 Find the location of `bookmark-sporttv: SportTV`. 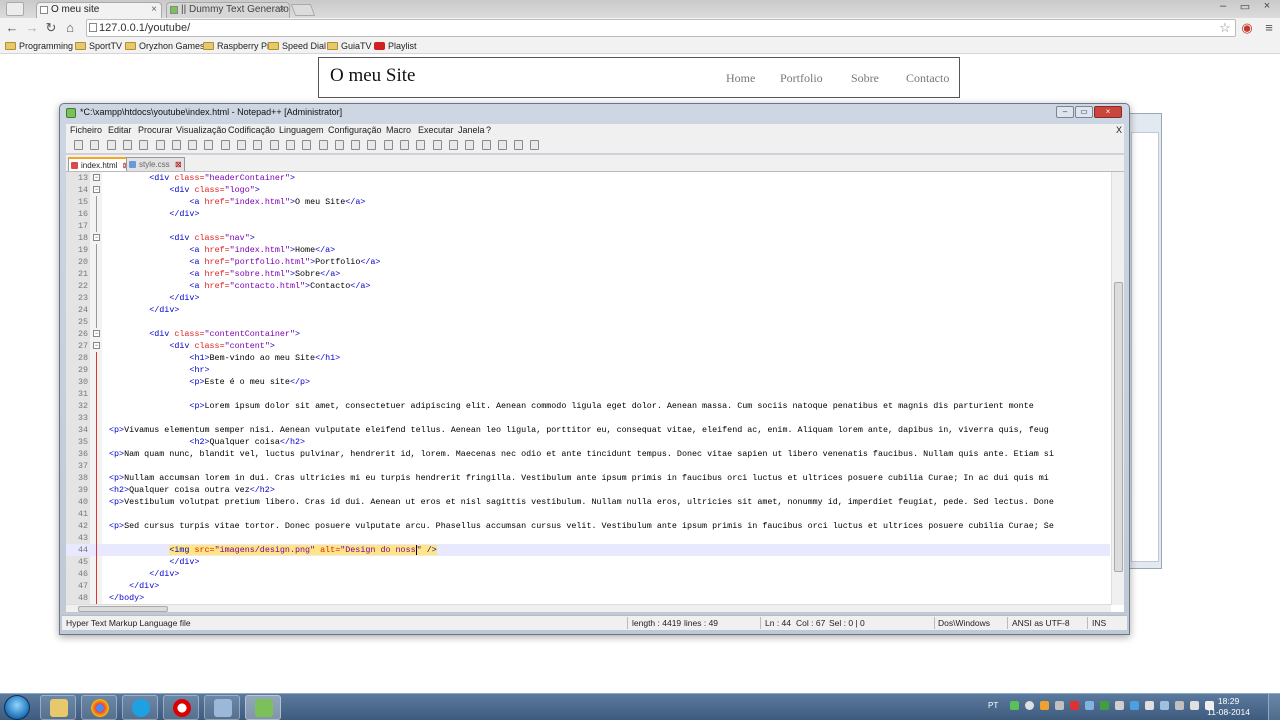

bookmark-sporttv: SportTV is located at coordinates (98, 46).